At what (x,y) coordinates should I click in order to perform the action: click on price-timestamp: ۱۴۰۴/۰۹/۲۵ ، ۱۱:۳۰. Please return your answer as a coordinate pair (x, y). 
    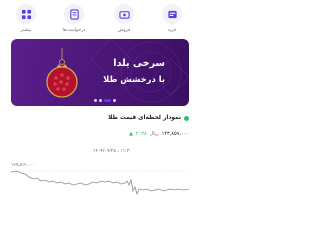
    Looking at the image, I should click on (112, 151).